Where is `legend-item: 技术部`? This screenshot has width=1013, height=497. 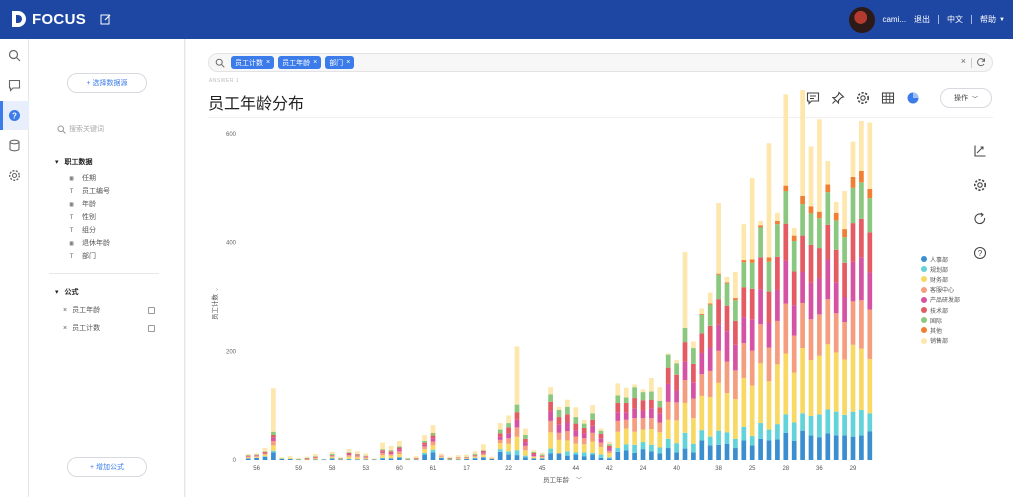
legend-item: 技术部 is located at coordinates (940, 310).